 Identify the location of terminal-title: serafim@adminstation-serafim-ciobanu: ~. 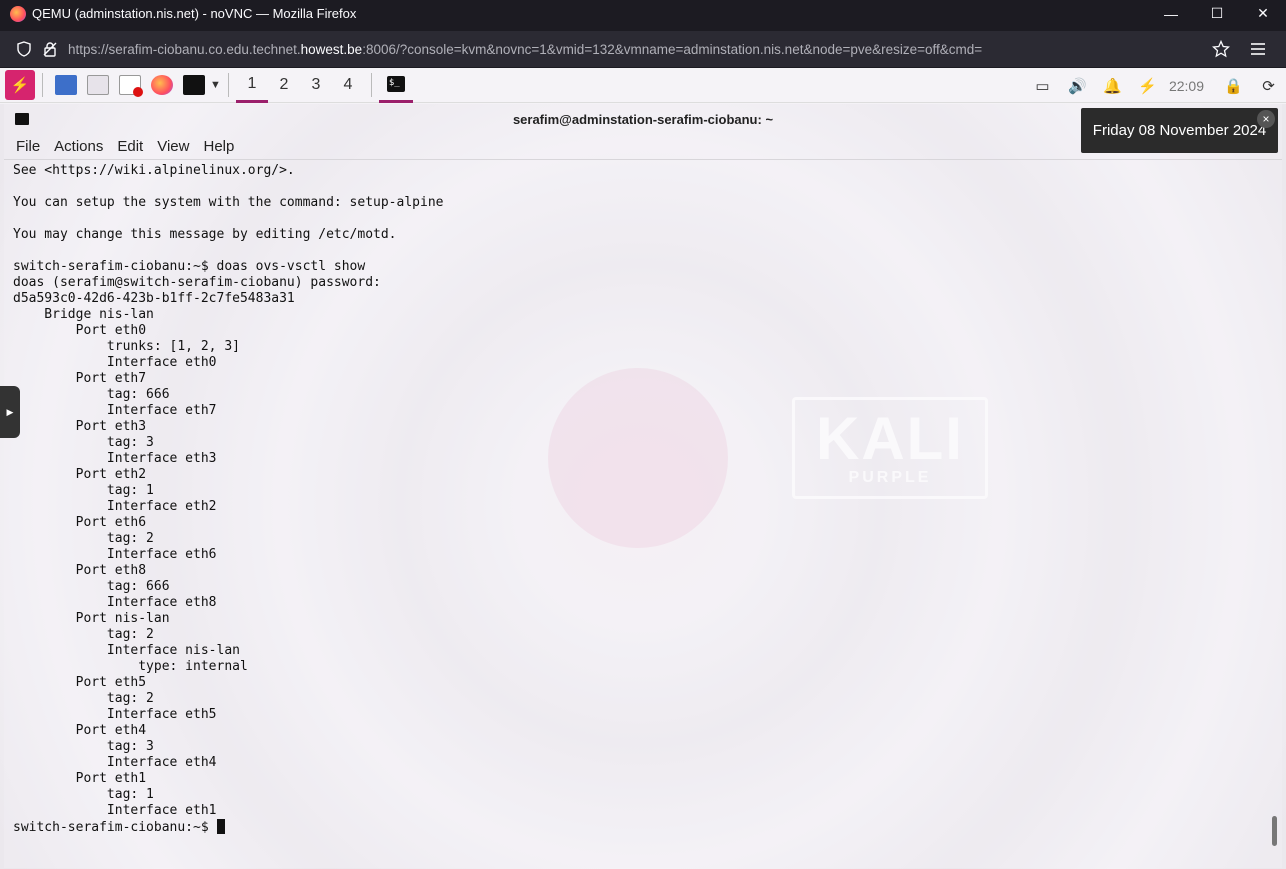
(643, 119).